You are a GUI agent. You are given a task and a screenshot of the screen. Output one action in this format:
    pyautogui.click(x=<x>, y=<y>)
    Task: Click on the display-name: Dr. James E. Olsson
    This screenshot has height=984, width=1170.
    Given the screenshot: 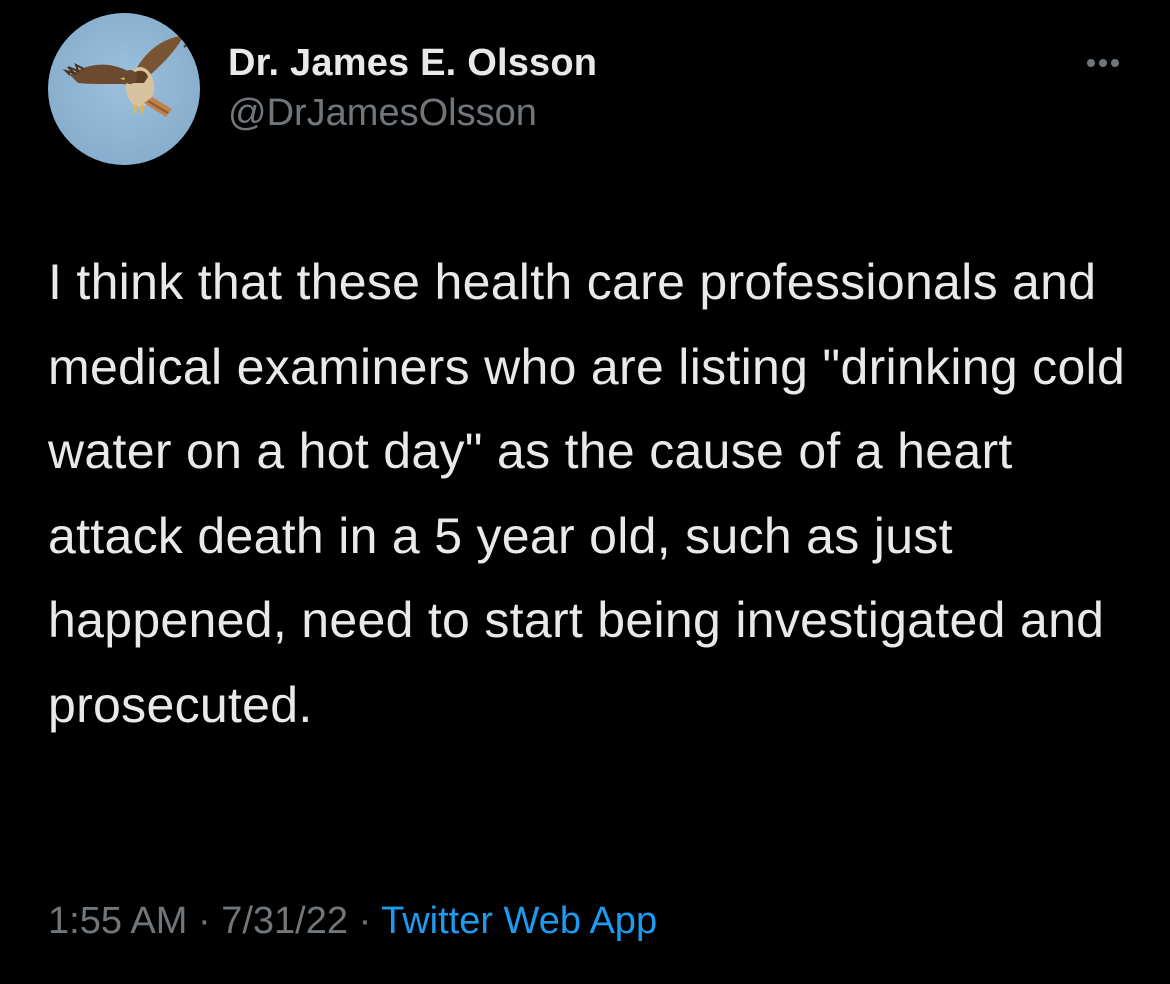 What is the action you would take?
    pyautogui.click(x=412, y=63)
    